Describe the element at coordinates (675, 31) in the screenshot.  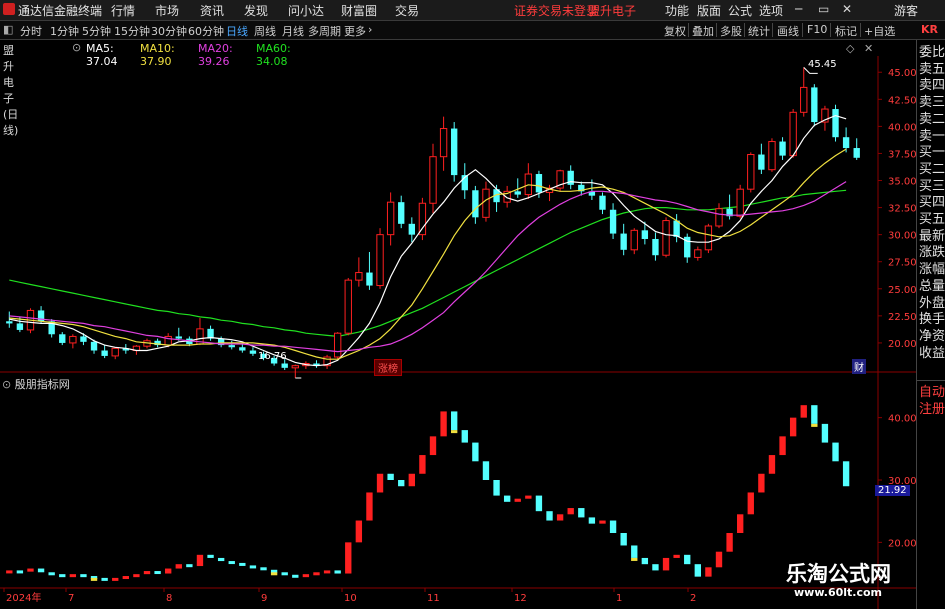
I see `tool-adjust: 复权` at that location.